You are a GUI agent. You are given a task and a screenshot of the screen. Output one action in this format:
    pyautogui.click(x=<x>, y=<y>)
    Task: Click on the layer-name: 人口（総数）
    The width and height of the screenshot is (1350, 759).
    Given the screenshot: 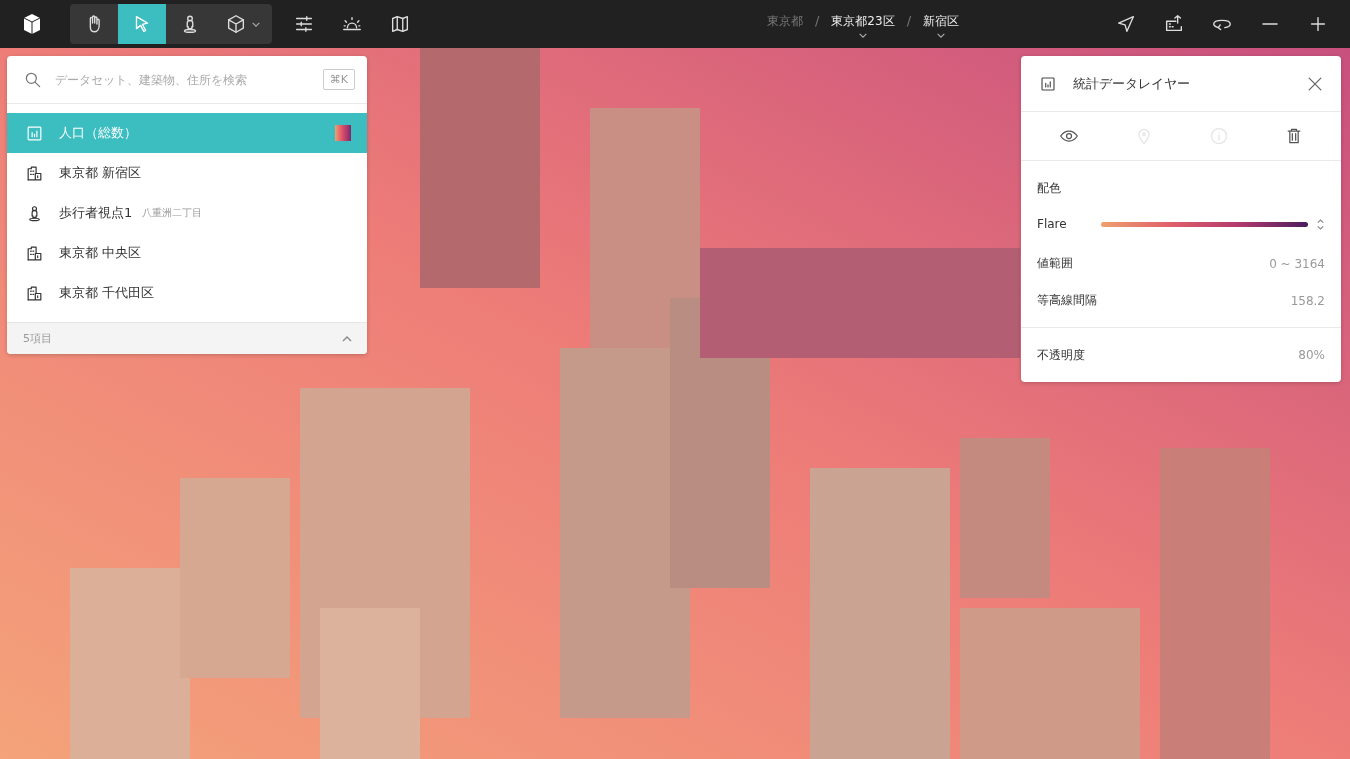 What is the action you would take?
    pyautogui.click(x=98, y=133)
    